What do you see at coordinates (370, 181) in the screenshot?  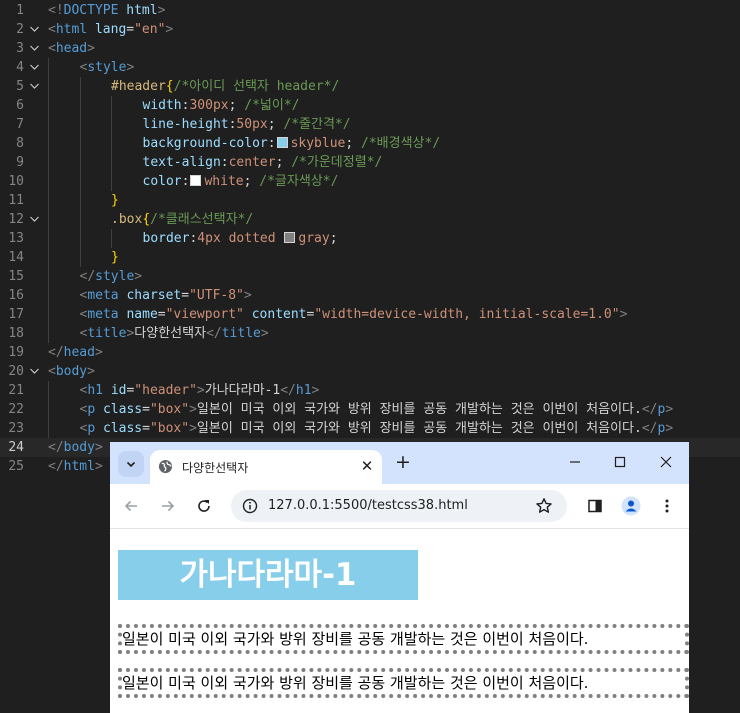 I see `code-line: 10 color: white; /*글자색상*/` at bounding box center [370, 181].